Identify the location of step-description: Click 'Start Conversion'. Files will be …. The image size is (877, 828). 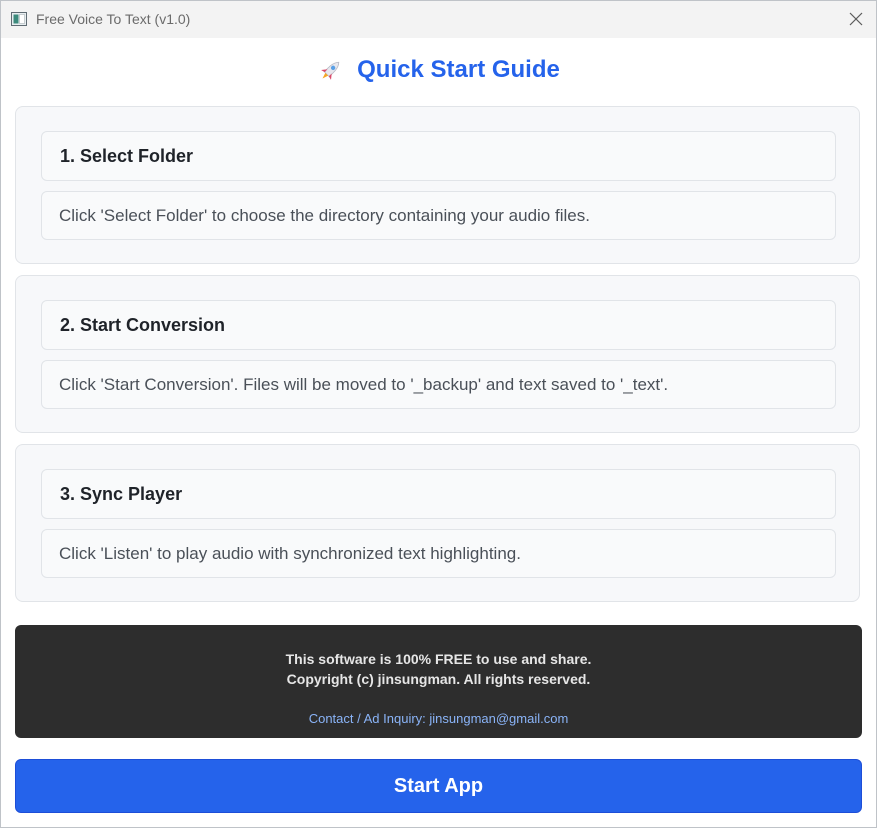
(438, 384).